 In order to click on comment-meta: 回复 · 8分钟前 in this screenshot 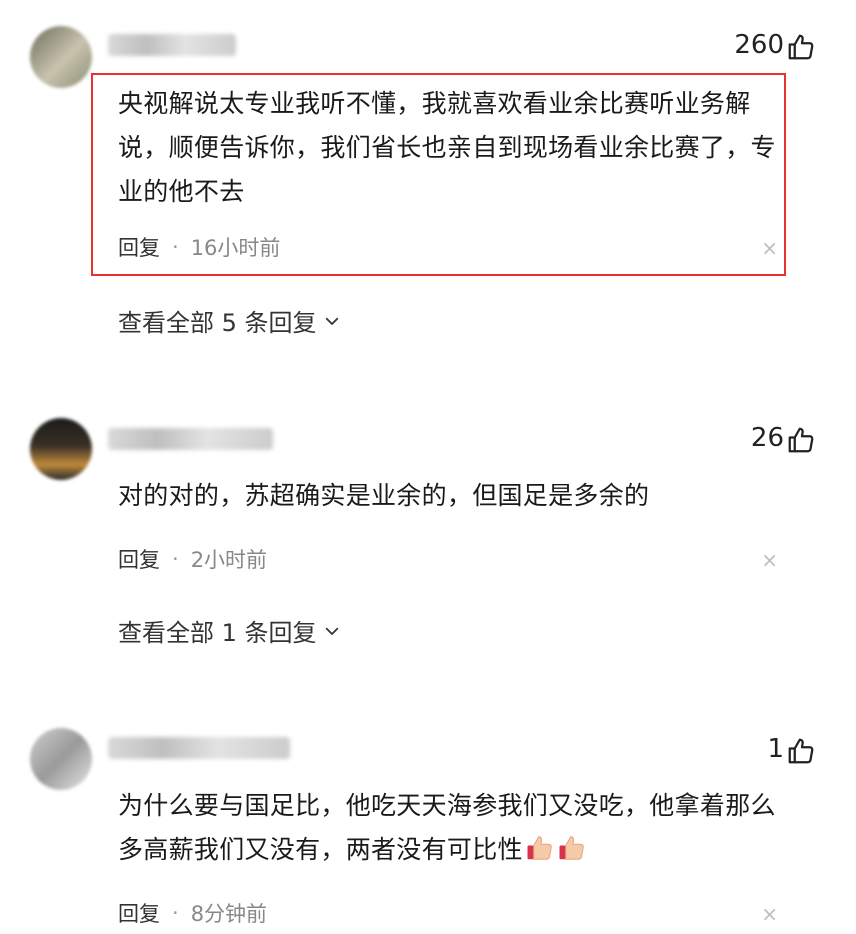, I will do `click(192, 913)`.